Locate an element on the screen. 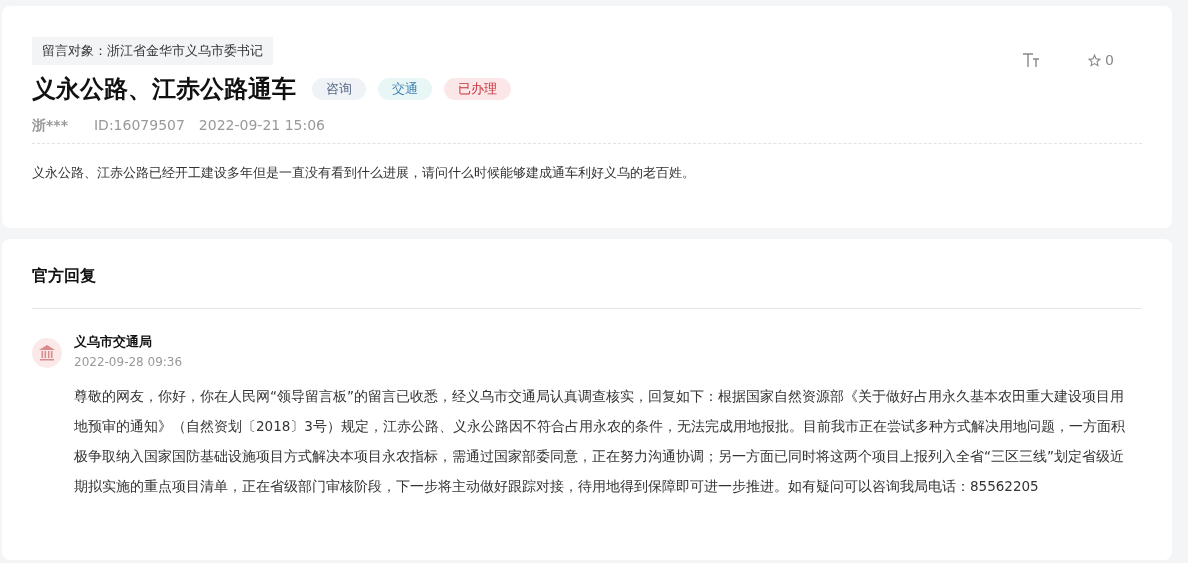 The width and height of the screenshot is (1188, 563). message-time: 2022-09-21 15:06 is located at coordinates (262, 126).